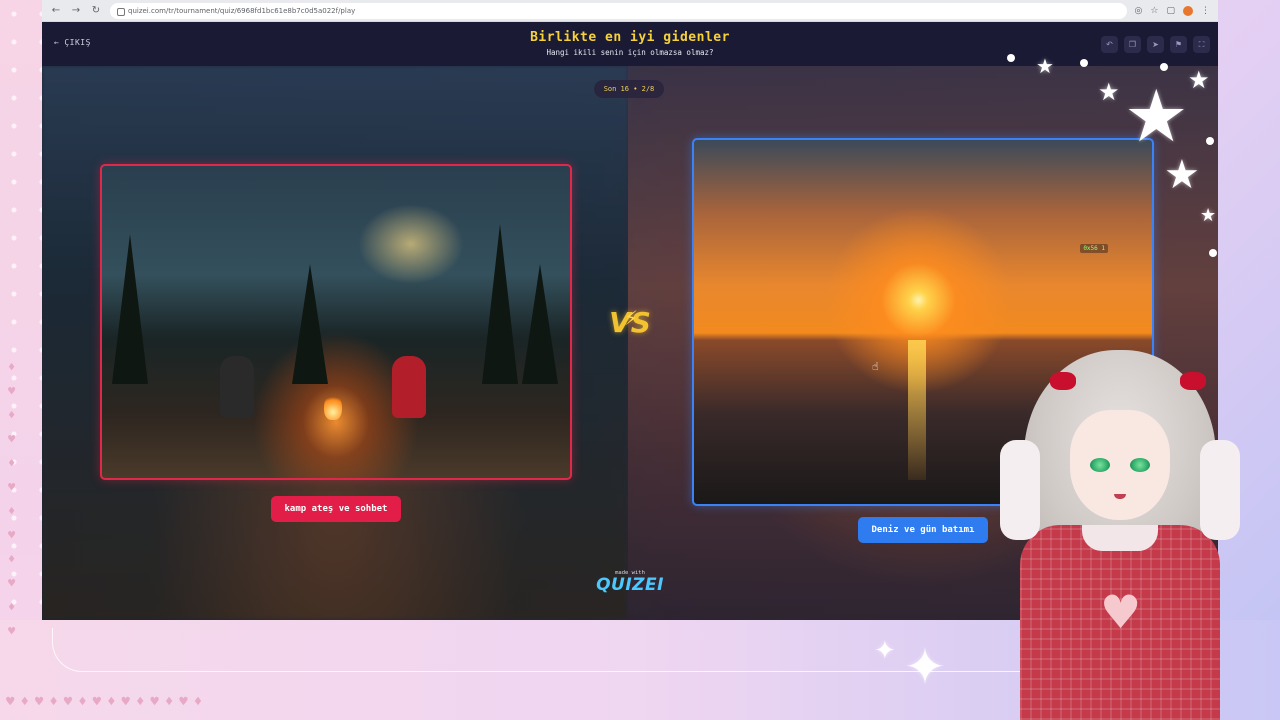  What do you see at coordinates (1120, 465) in the screenshot?
I see `avatar-face` at bounding box center [1120, 465].